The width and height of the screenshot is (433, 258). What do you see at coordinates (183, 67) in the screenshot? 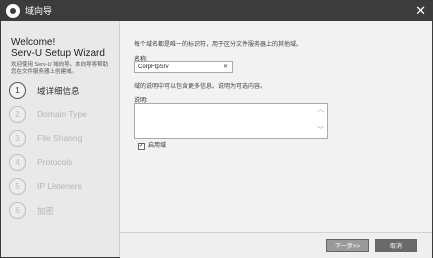
I see `domain-name-input` at bounding box center [183, 67].